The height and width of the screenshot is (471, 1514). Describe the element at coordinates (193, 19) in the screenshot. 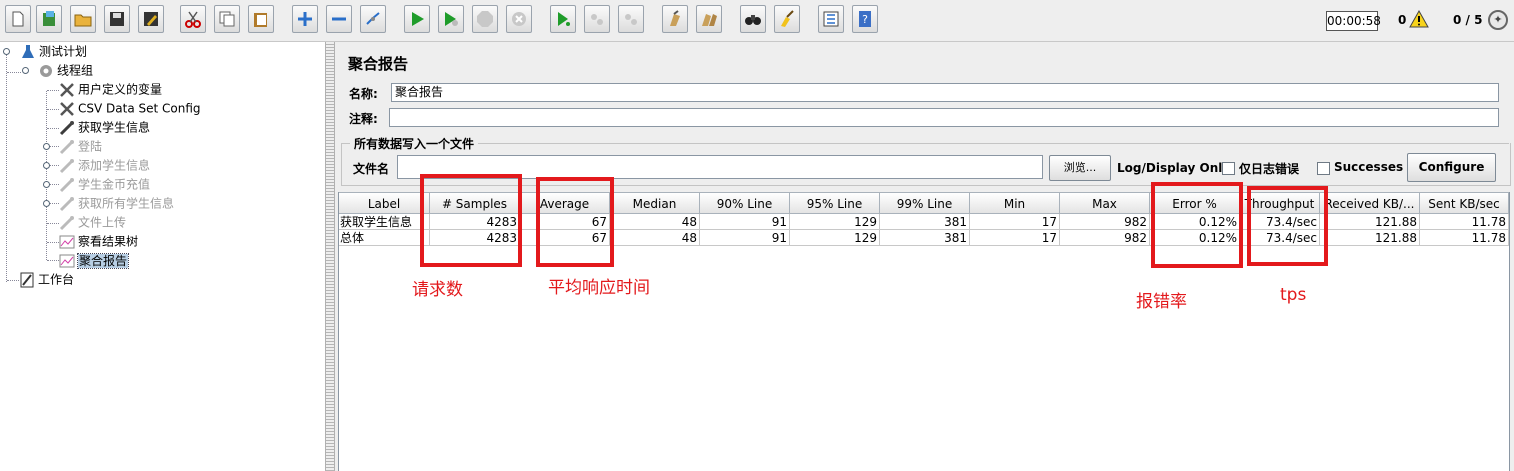

I see `cut-icon` at that location.